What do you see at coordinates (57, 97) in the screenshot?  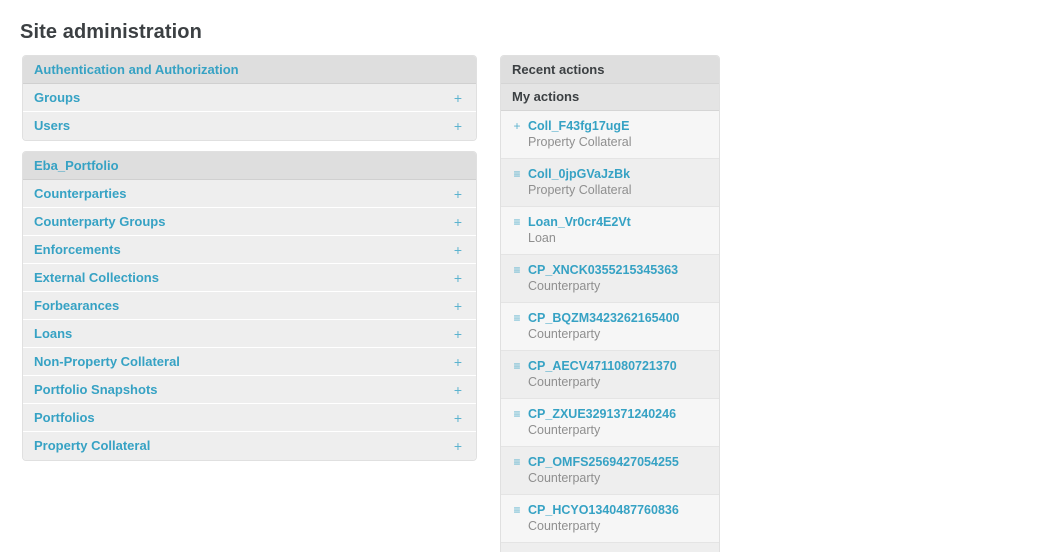 I see `model-link: Groups` at bounding box center [57, 97].